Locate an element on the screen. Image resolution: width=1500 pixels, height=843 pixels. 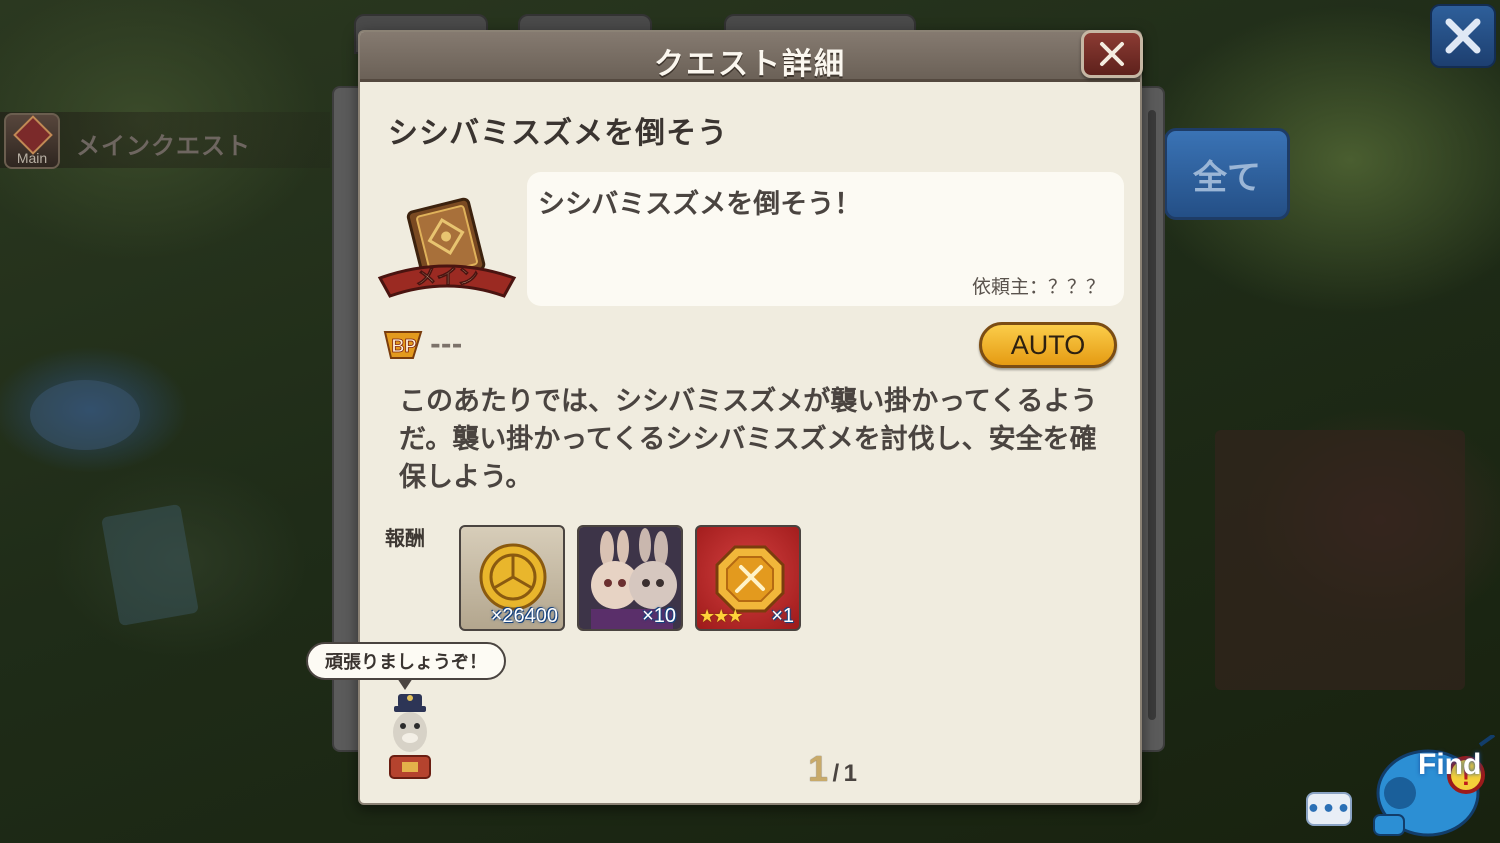
chat-icon: ••• is located at coordinates (1329, 809).